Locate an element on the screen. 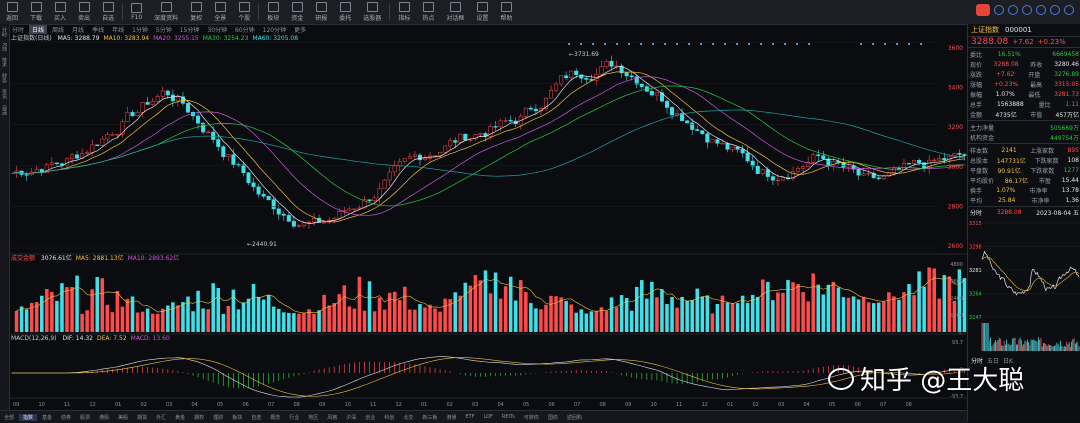  market-tab: 指数 is located at coordinates (28, 417).